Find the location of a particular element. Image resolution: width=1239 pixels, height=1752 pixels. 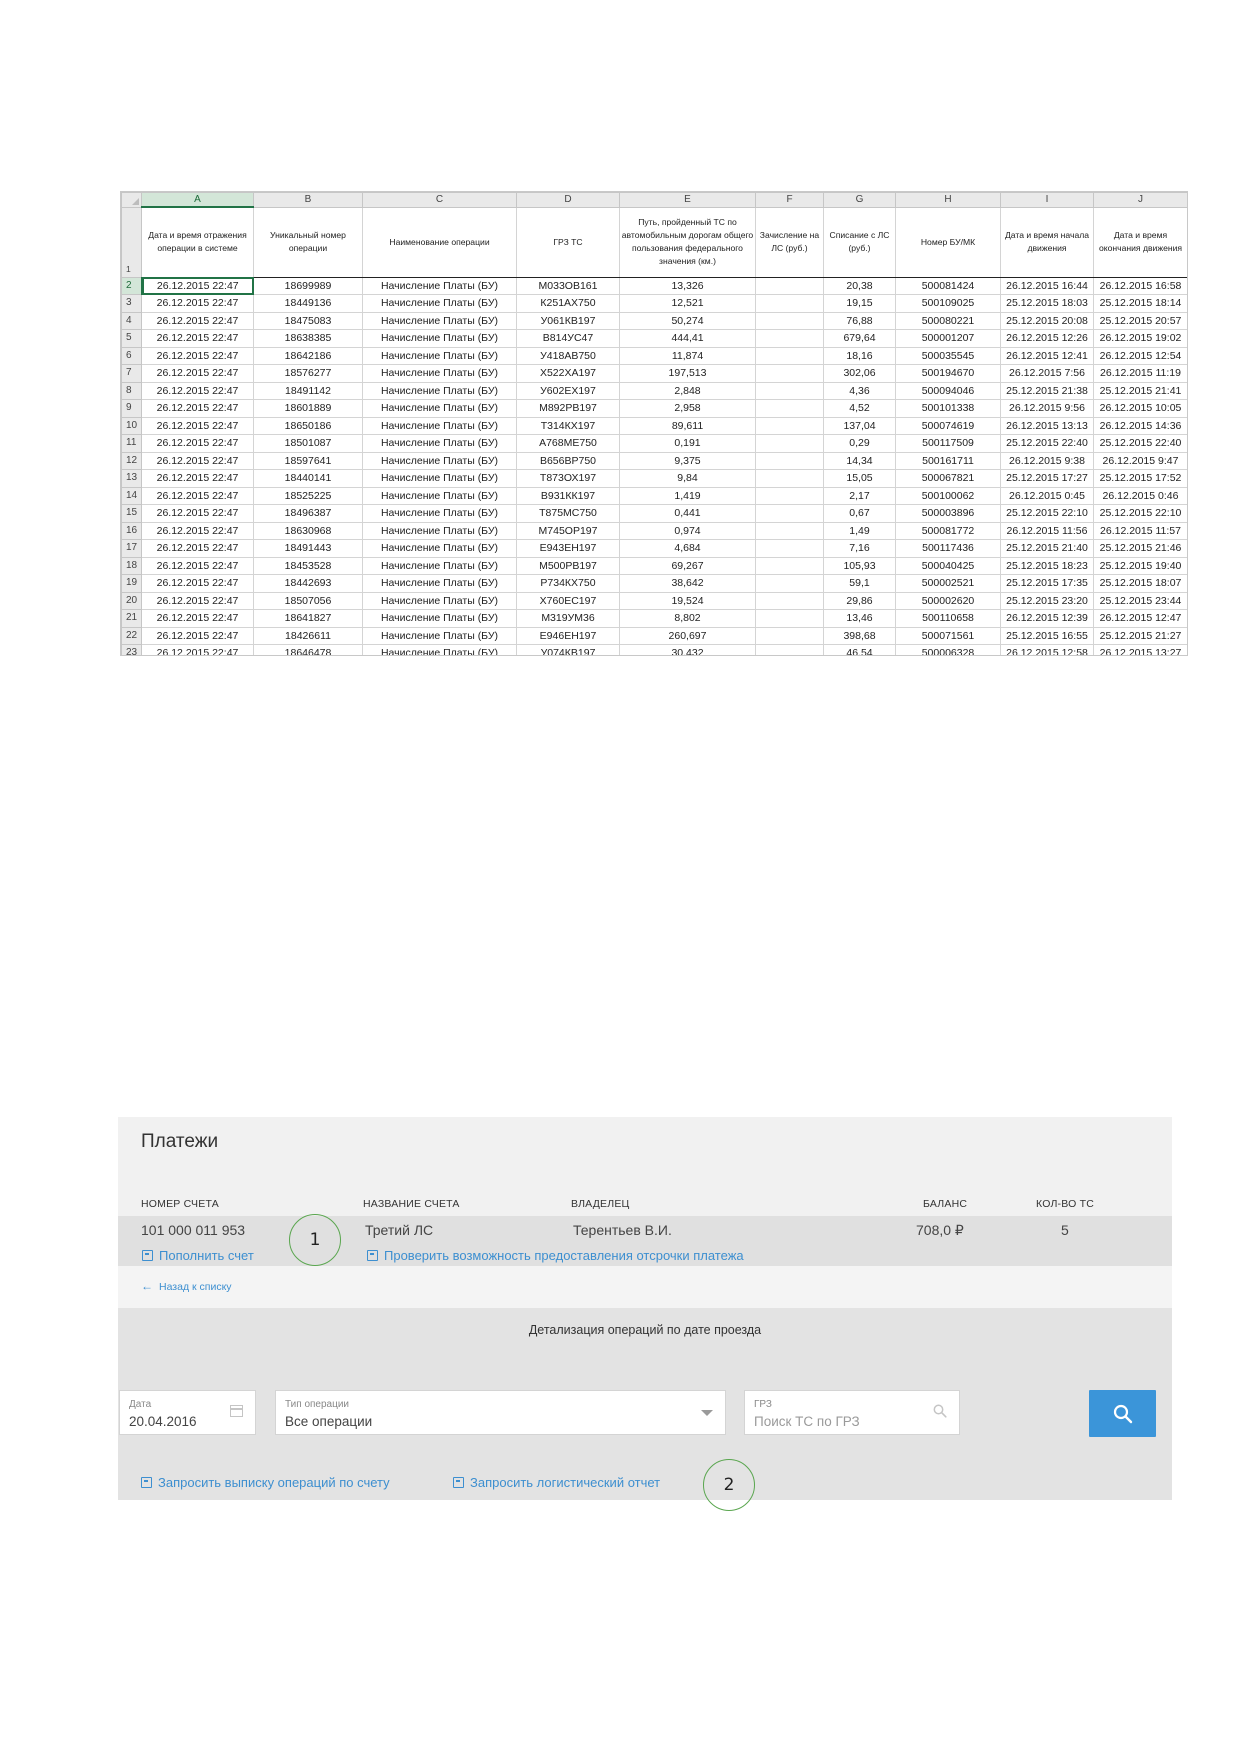

row-number: 17 is located at coordinates (131, 548).